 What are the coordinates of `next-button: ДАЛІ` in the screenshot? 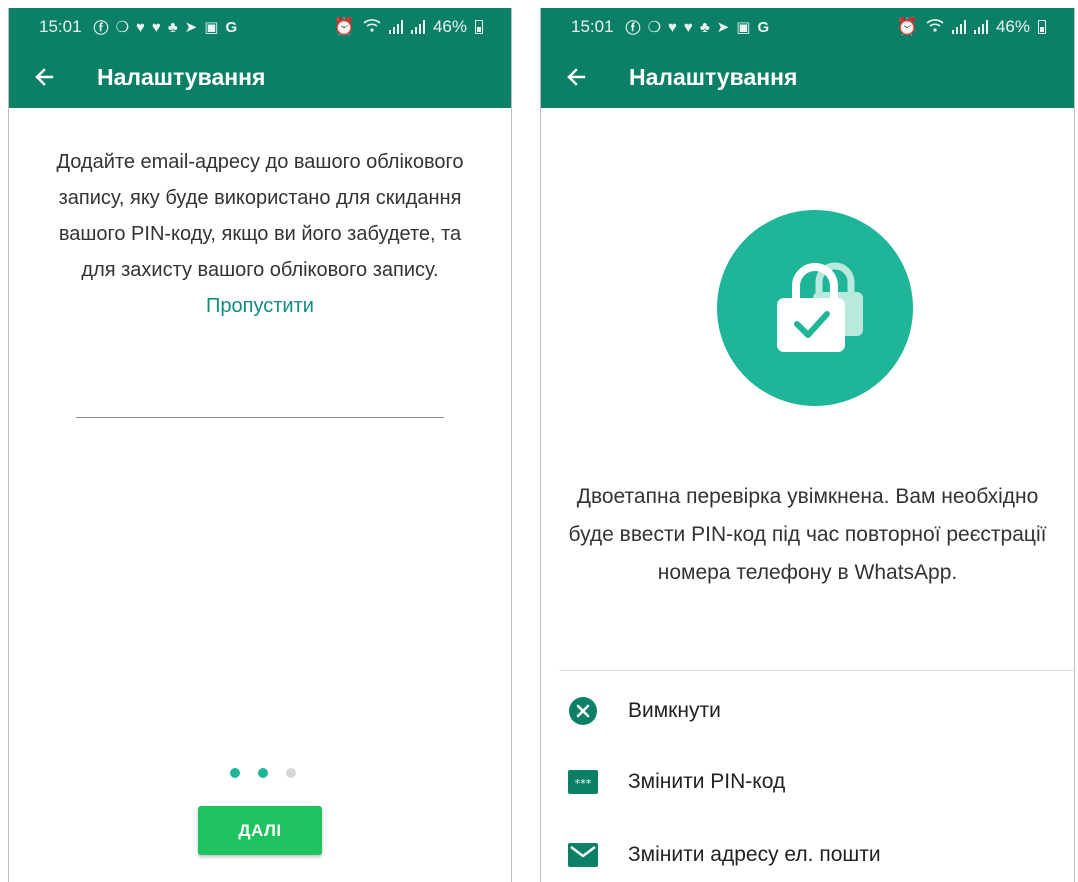 It's located at (260, 830).